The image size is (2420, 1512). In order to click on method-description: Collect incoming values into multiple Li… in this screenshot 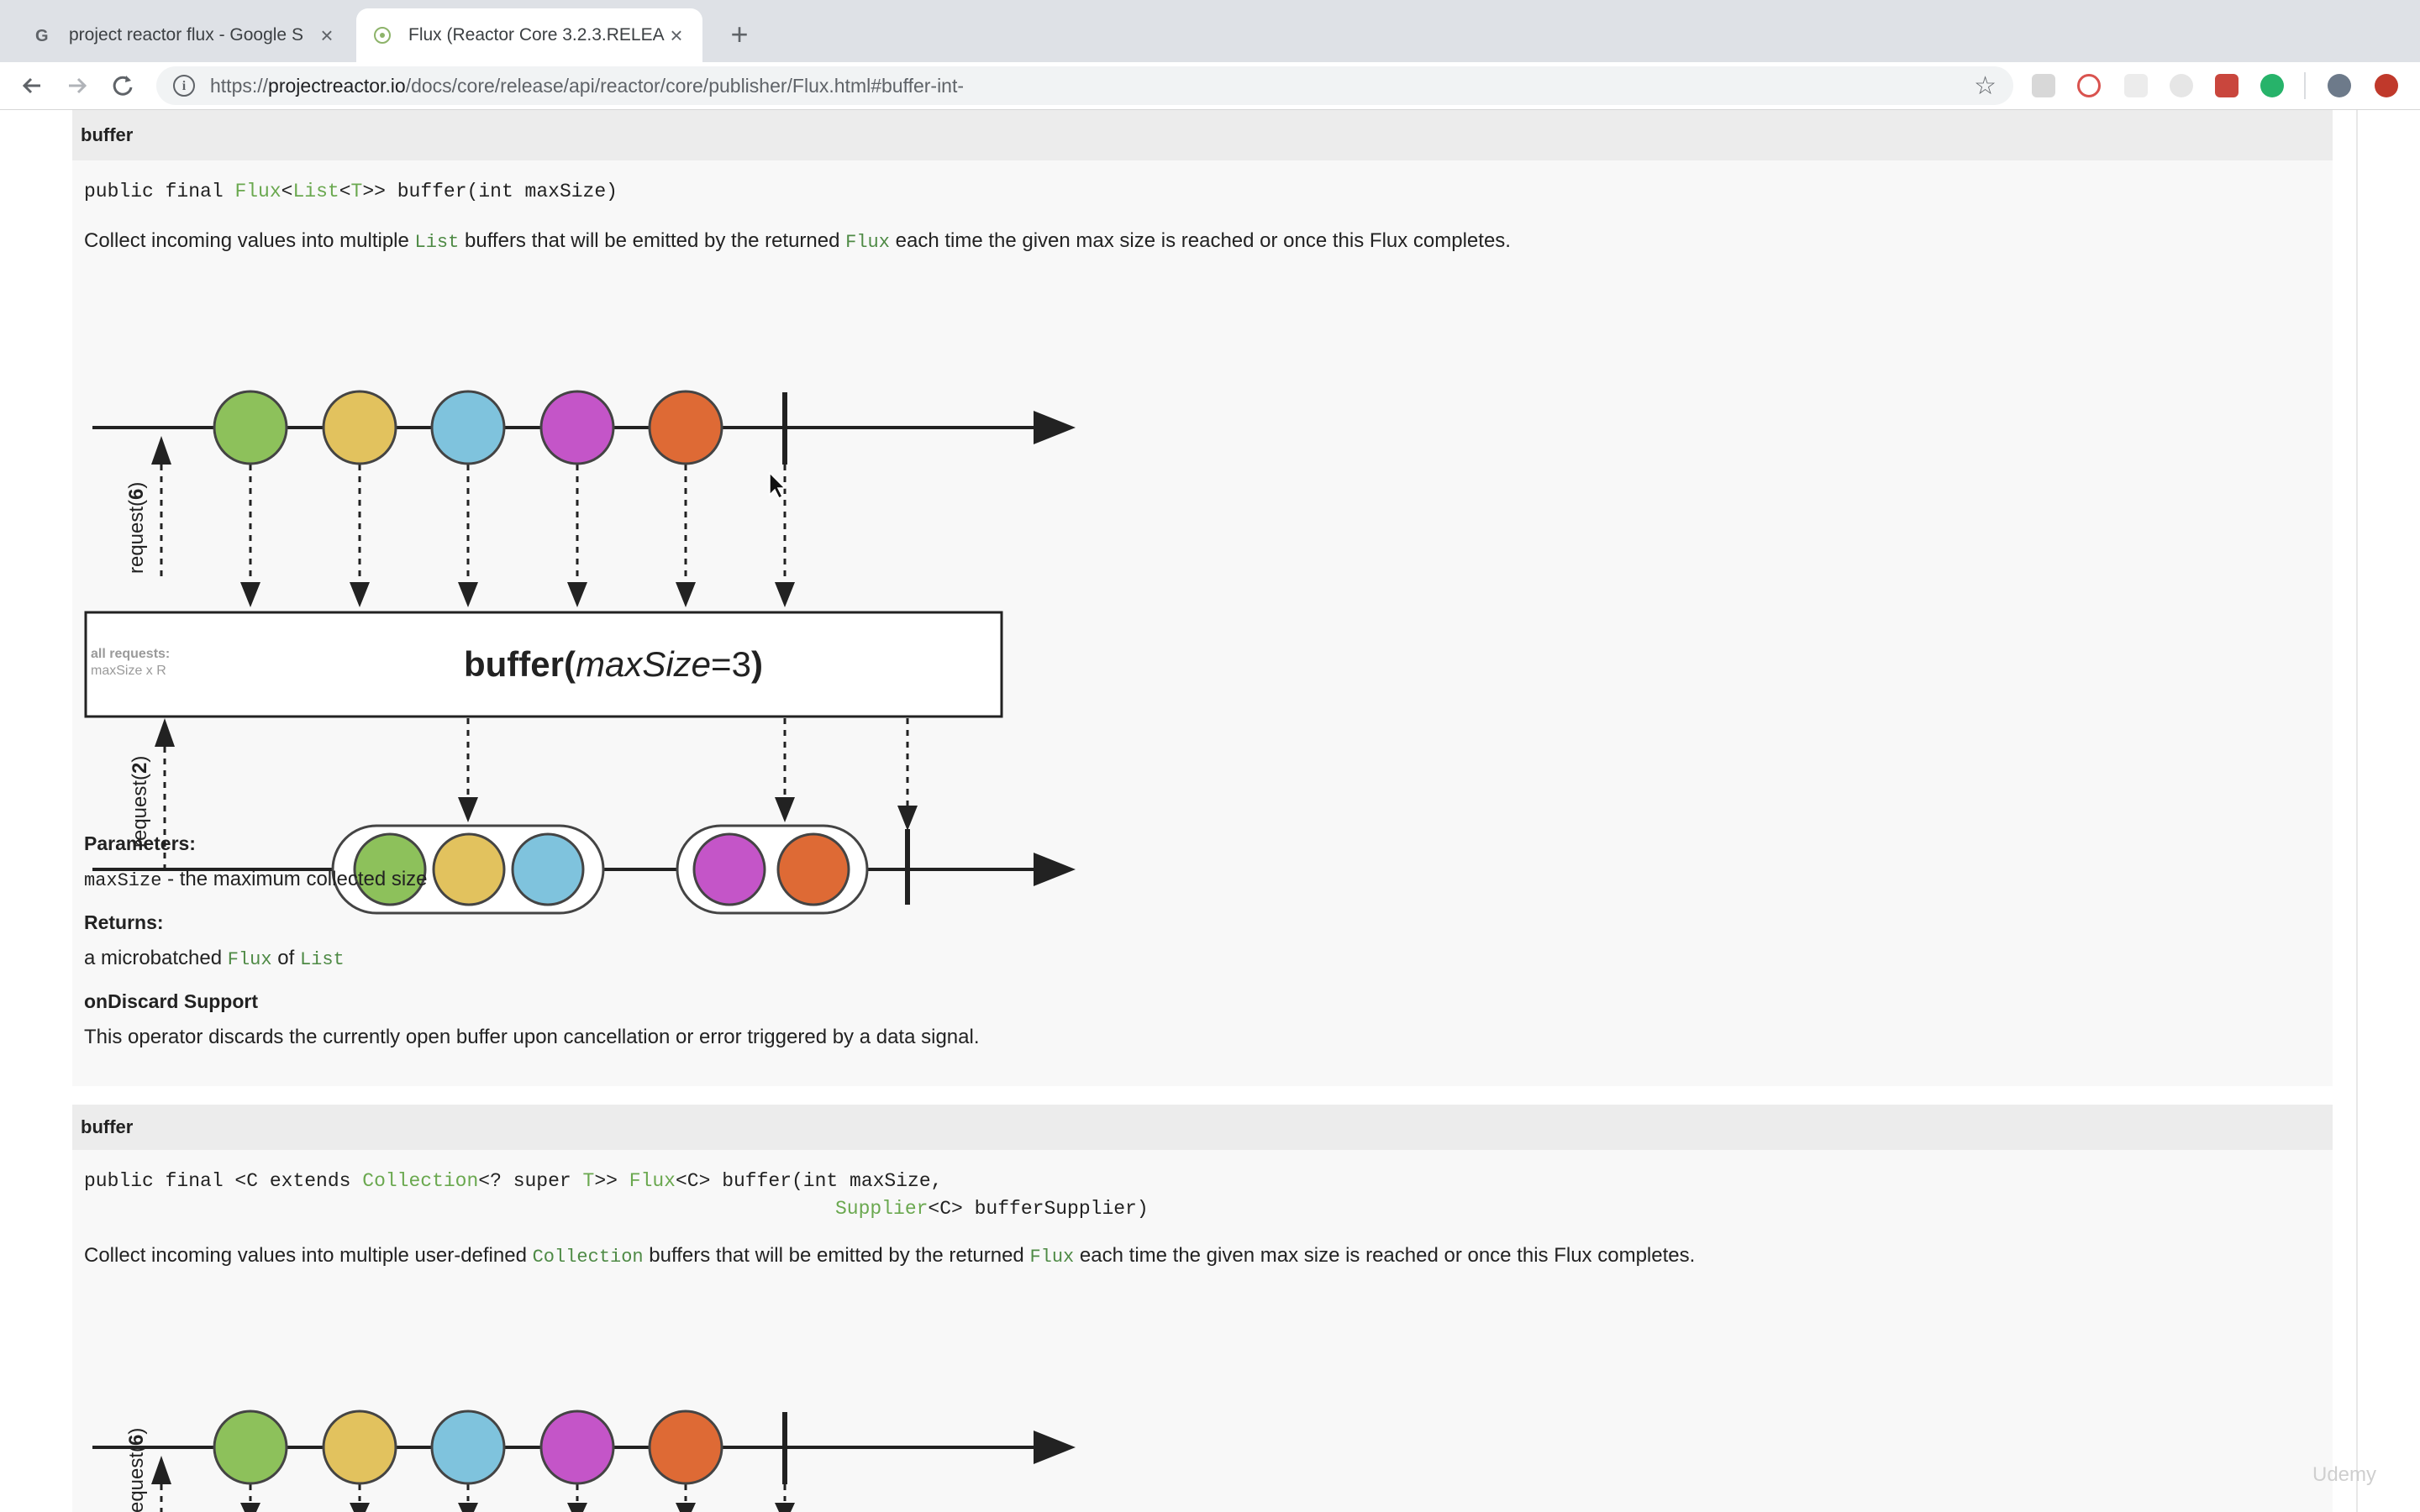, I will do `click(797, 241)`.